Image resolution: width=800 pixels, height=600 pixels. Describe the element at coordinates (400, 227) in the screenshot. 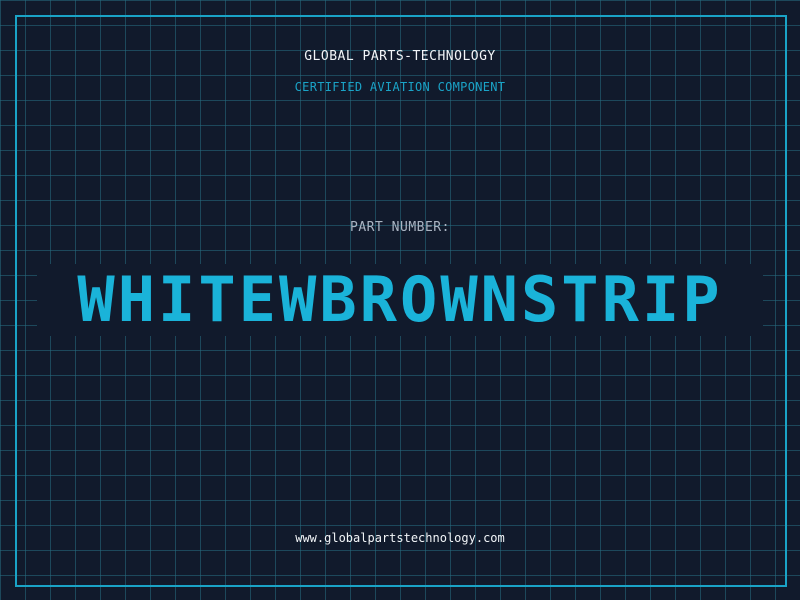

I see `part-number-label: PART NUMBER:` at that location.